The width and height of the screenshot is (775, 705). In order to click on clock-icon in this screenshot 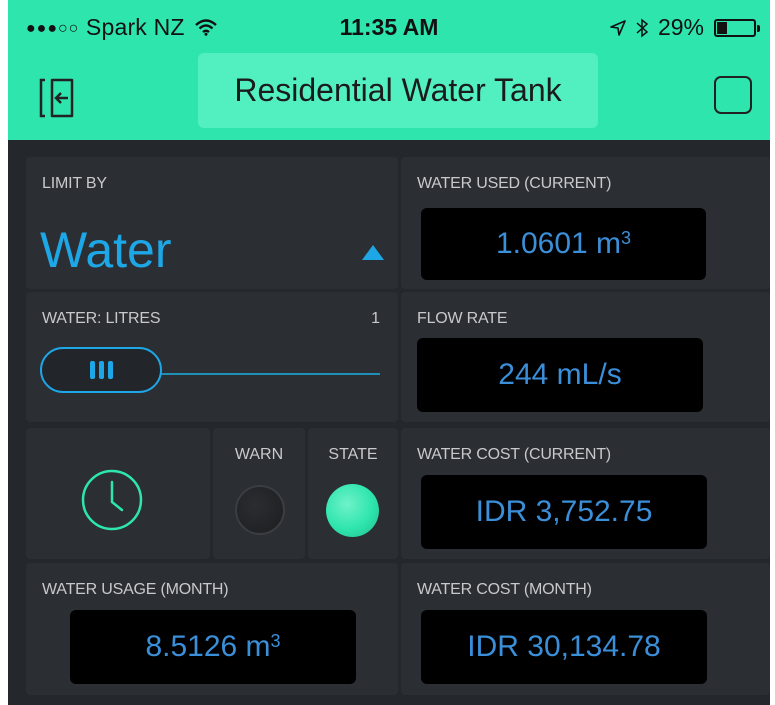, I will do `click(112, 500)`.